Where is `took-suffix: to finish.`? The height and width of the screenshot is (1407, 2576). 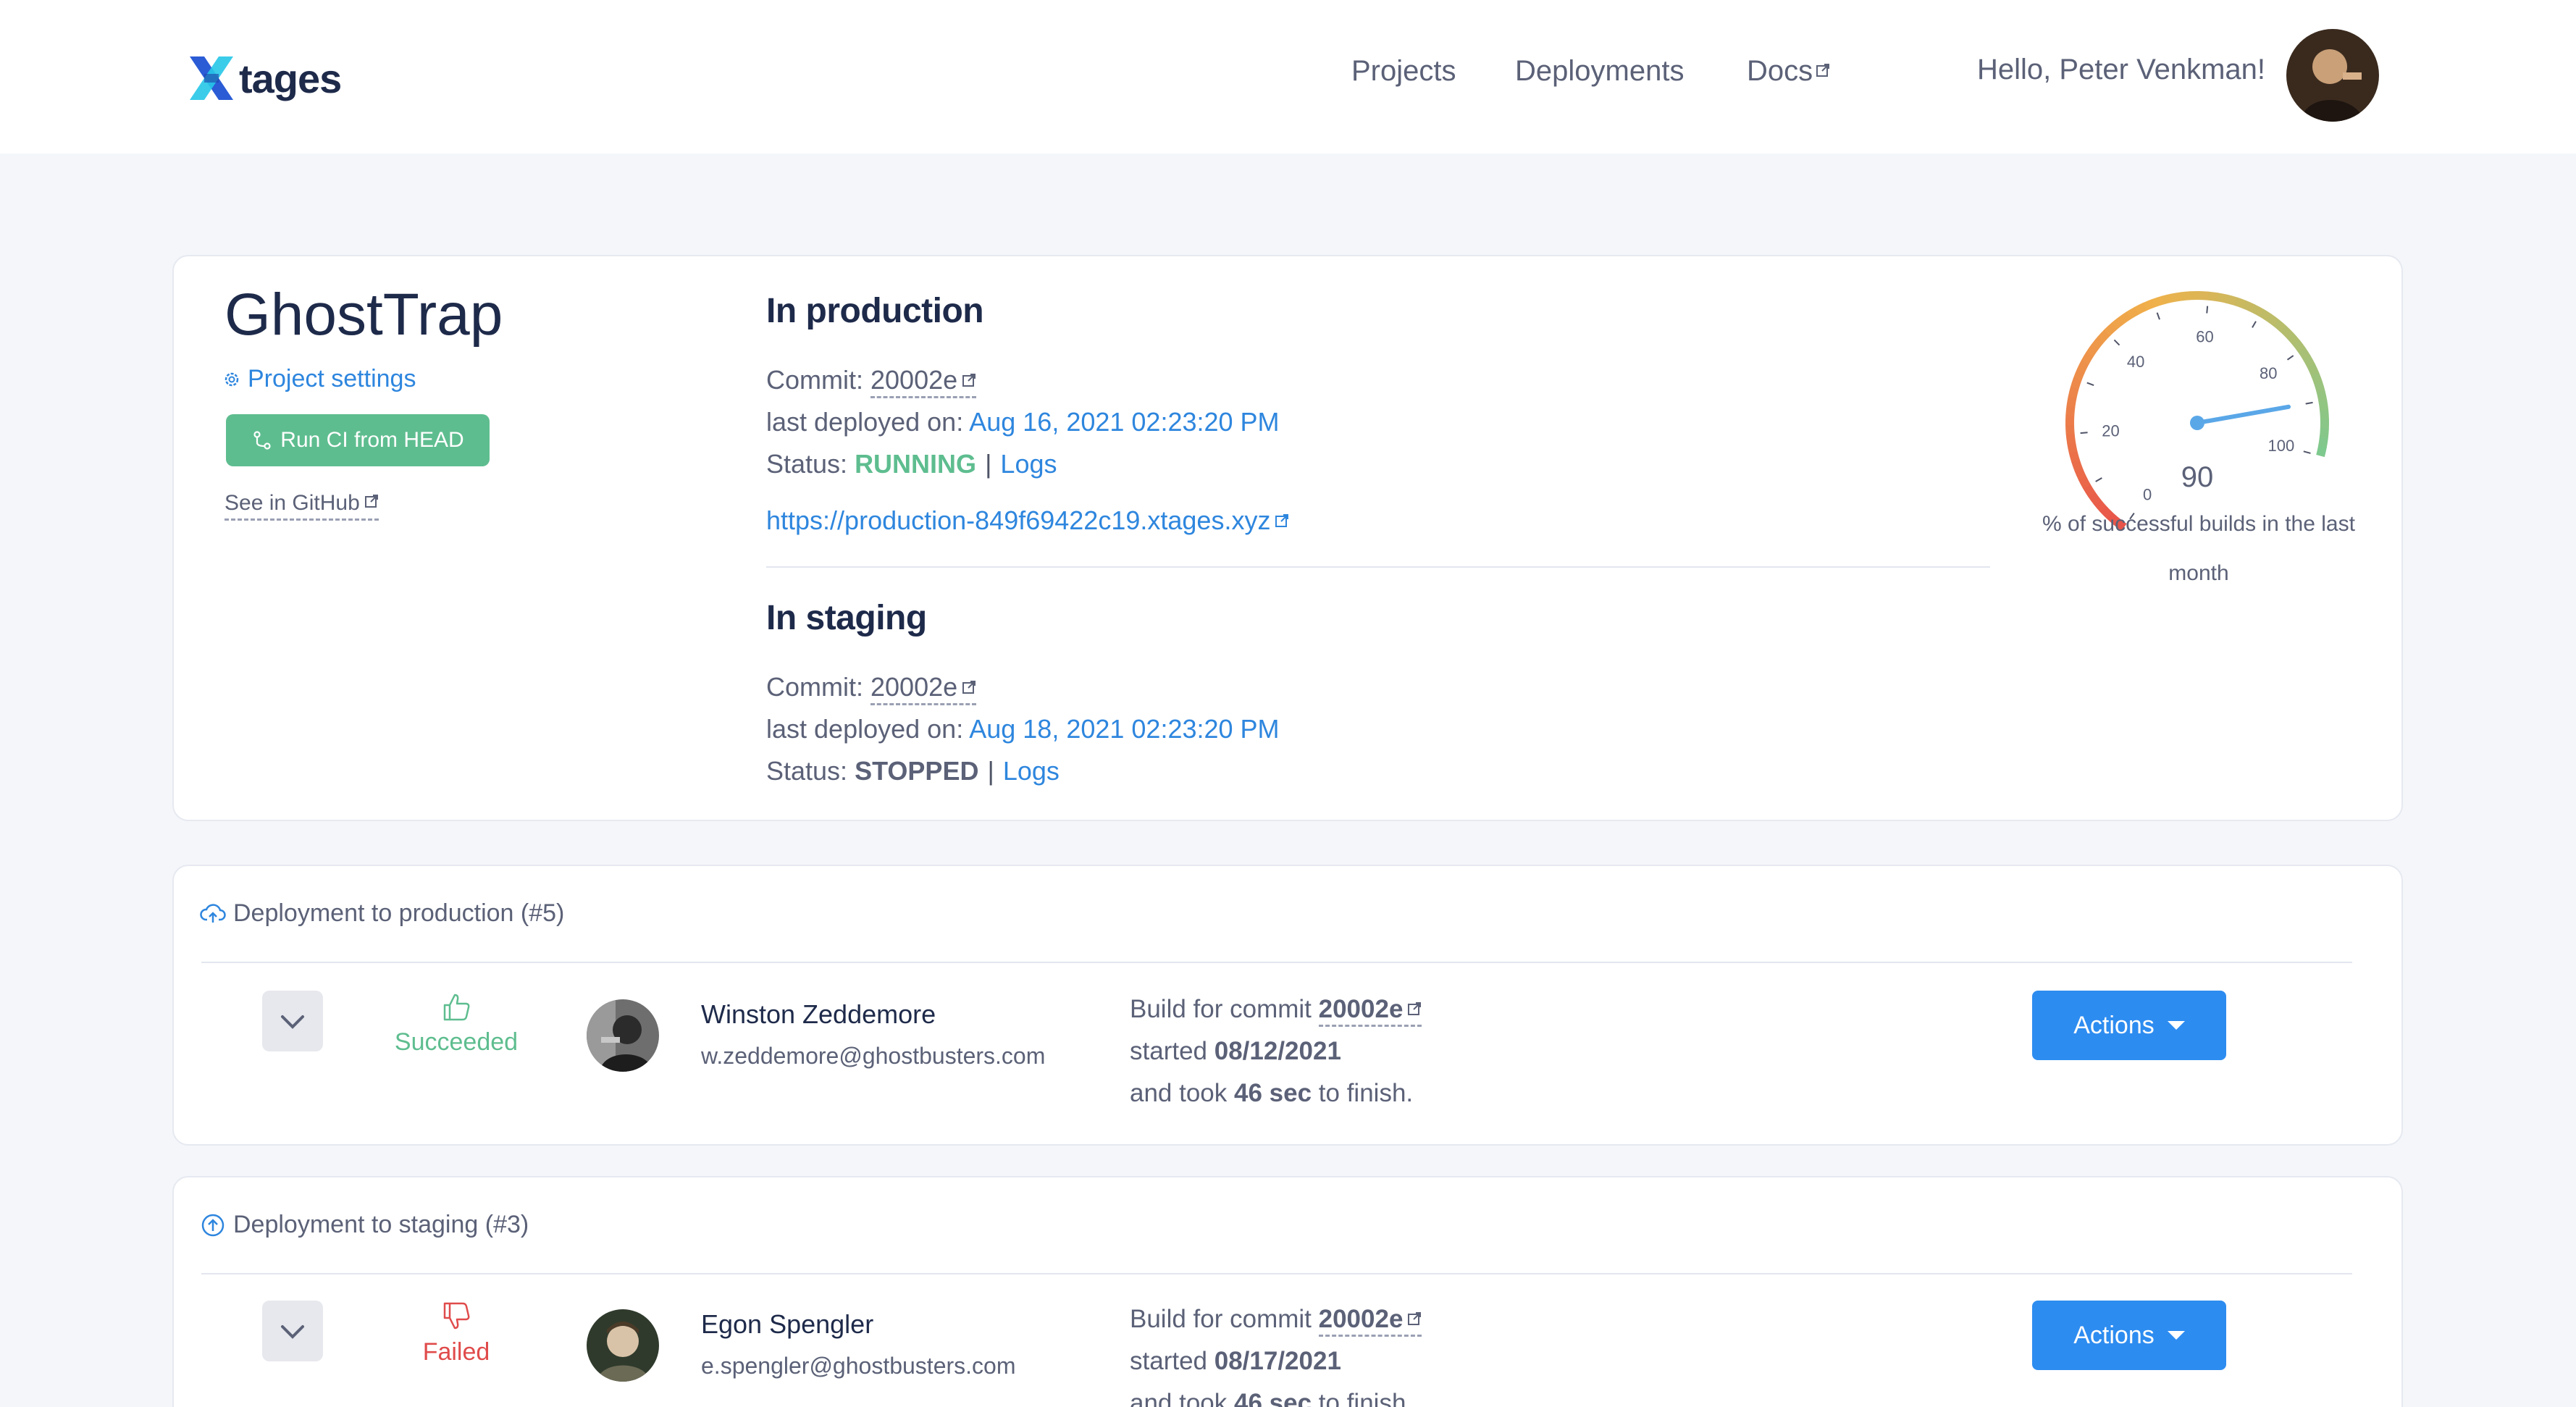
took-suffix: to finish. is located at coordinates (1363, 1093).